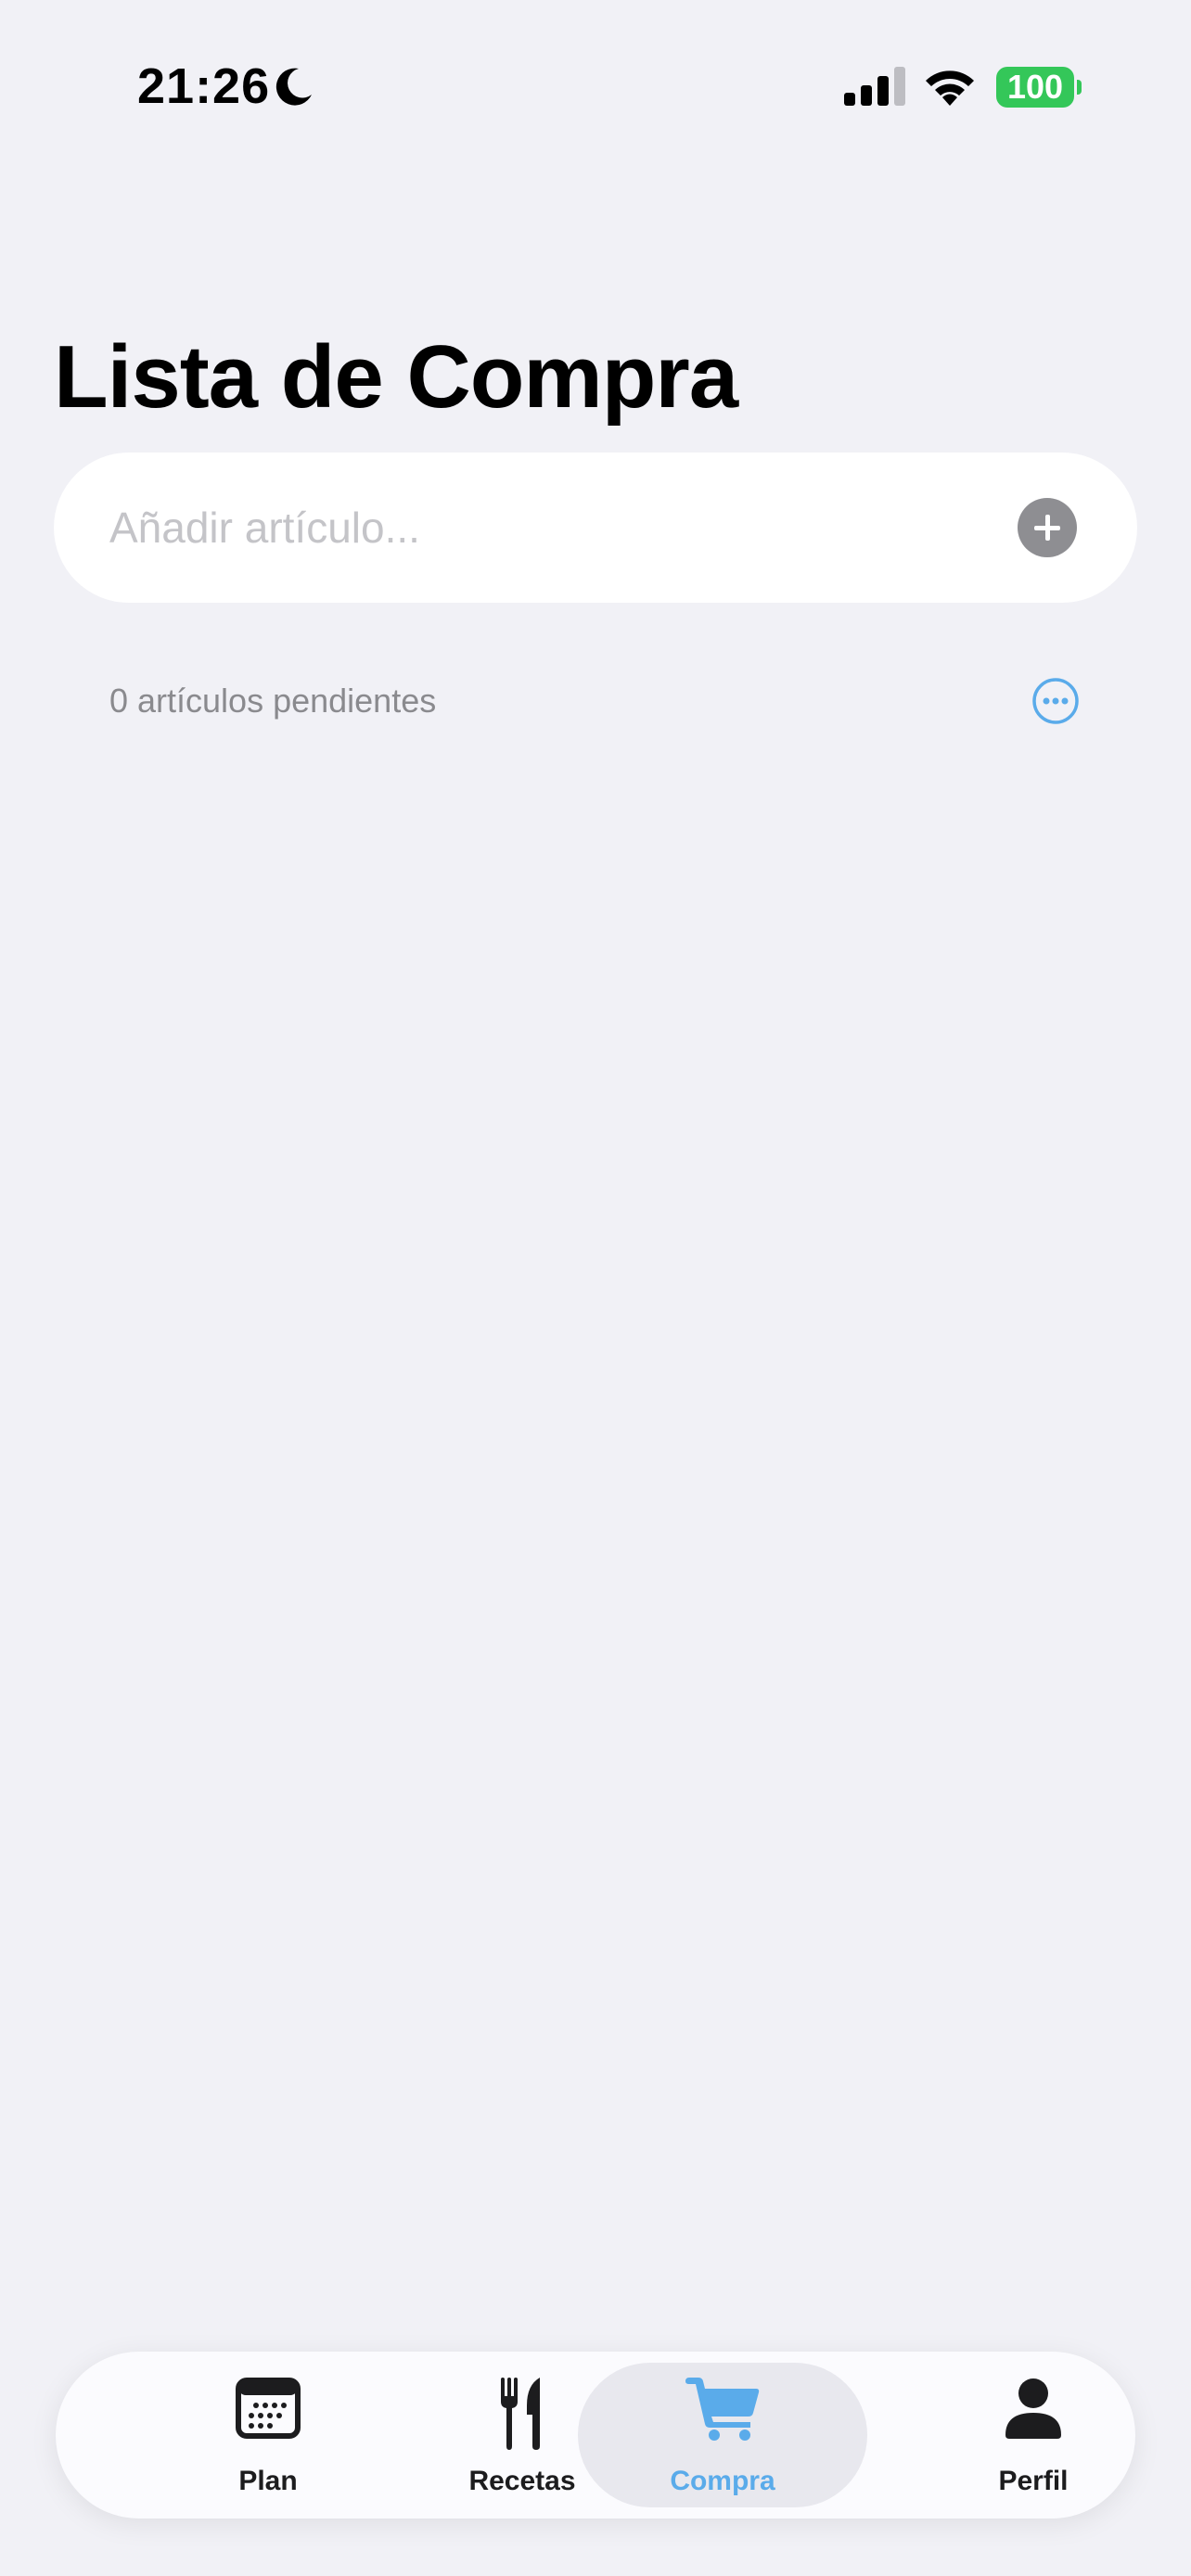 This screenshot has width=1191, height=2576. I want to click on tab-bar: Plan Recetas Compra Perfil, so click(595, 2435).